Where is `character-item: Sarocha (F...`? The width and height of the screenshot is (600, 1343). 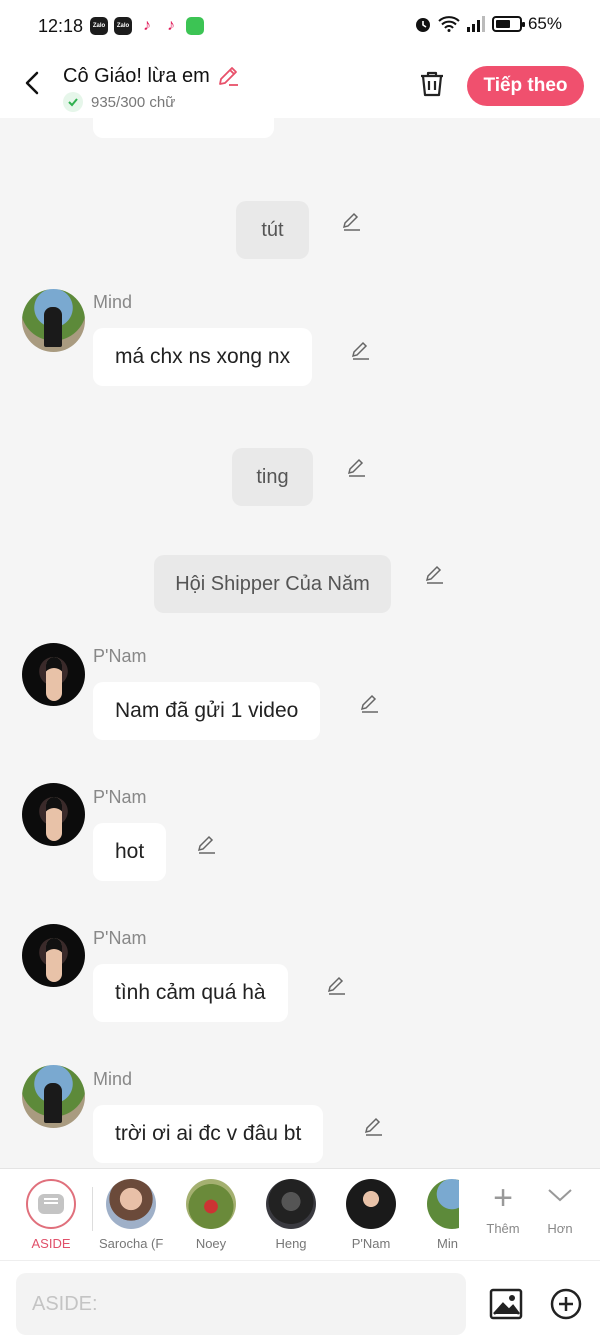
character-item: Sarocha (F... is located at coordinates (131, 1215).